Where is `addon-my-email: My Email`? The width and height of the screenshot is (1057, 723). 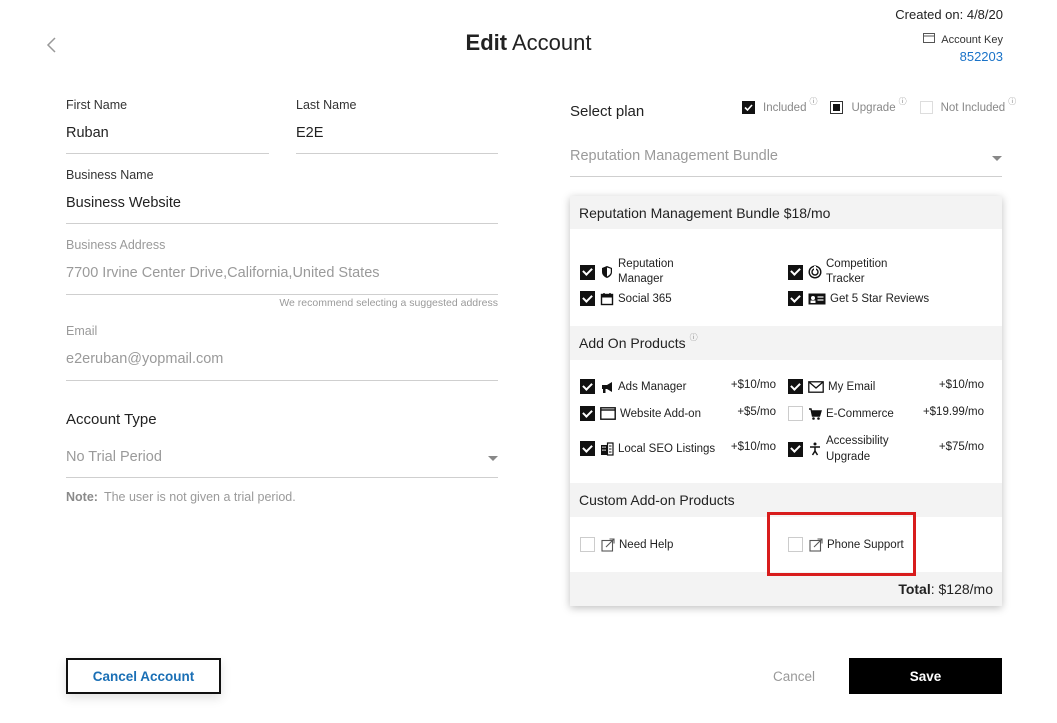 addon-my-email: My Email is located at coordinates (831, 386).